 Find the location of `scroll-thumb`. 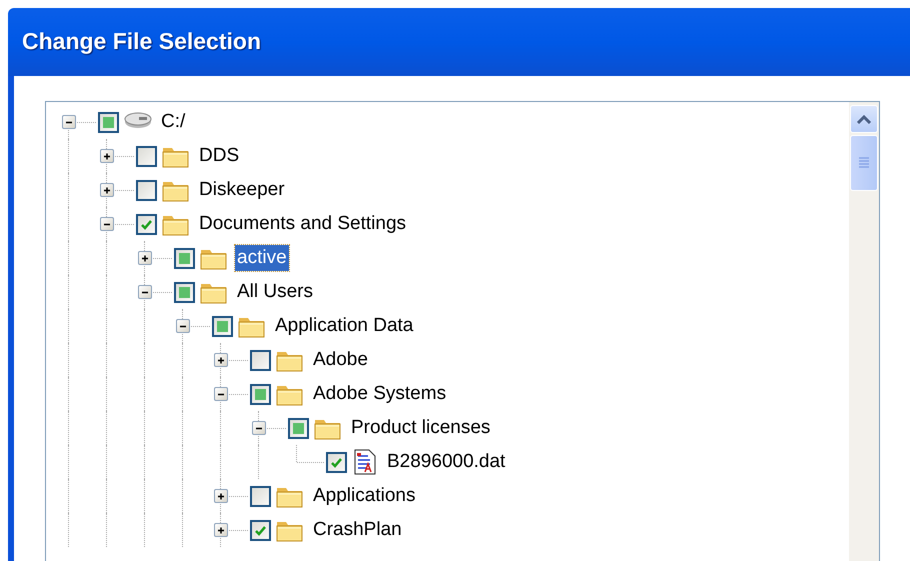

scroll-thumb is located at coordinates (864, 163).